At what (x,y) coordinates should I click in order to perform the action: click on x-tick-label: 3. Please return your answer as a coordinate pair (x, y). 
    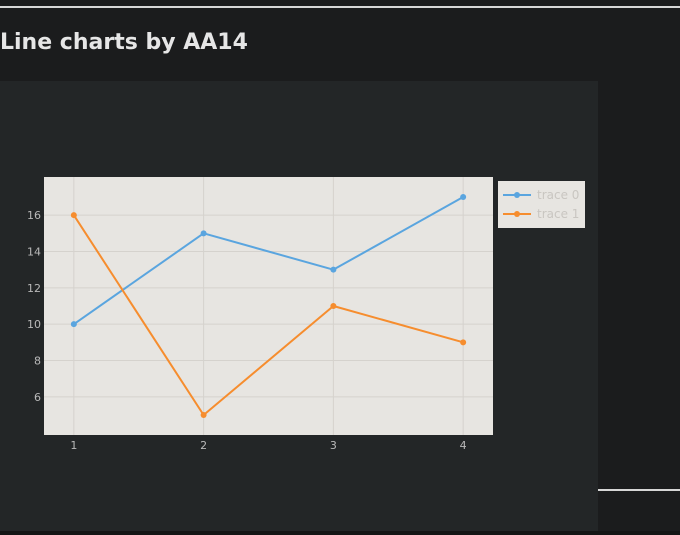
    Looking at the image, I should click on (333, 445).